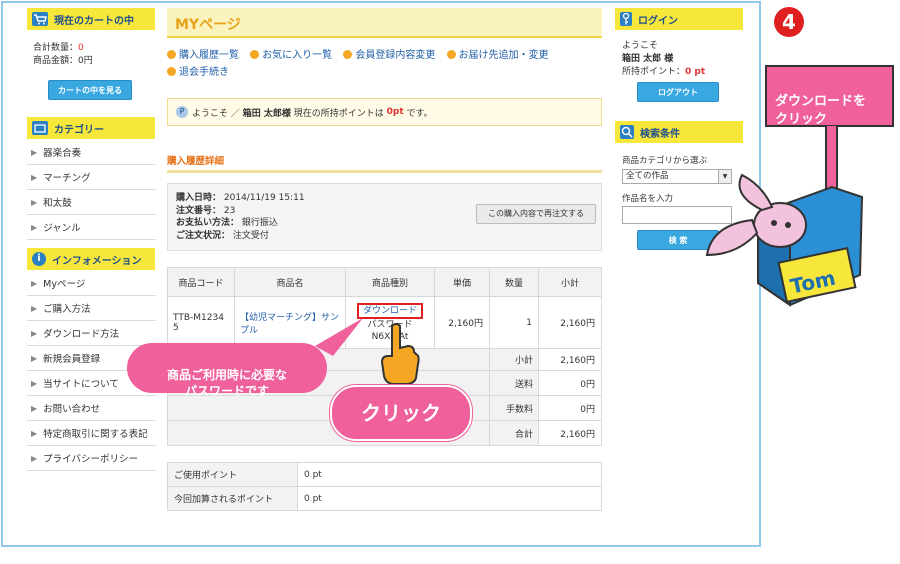 The height and width of the screenshot is (564, 900). What do you see at coordinates (389, 310) in the screenshot?
I see `download-link: ダウンロード` at bounding box center [389, 310].